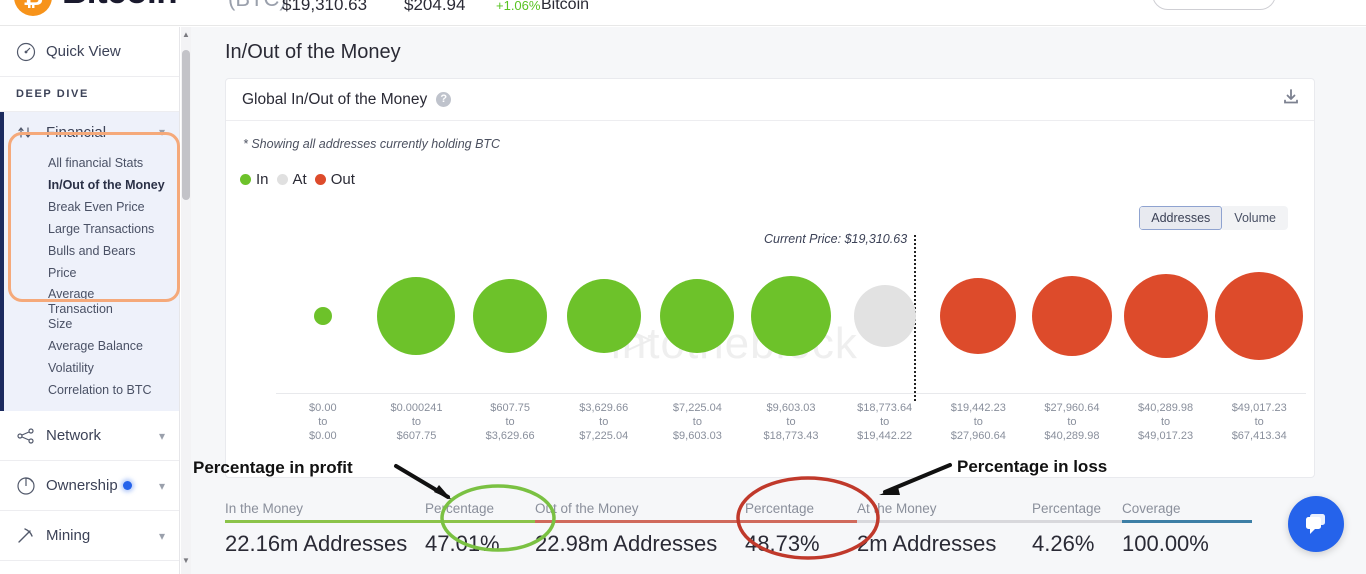 Image resolution: width=1366 pixels, height=574 pixels. What do you see at coordinates (82, 485) in the screenshot?
I see `sidebar-label-ownership-text: Ownership` at bounding box center [82, 485].